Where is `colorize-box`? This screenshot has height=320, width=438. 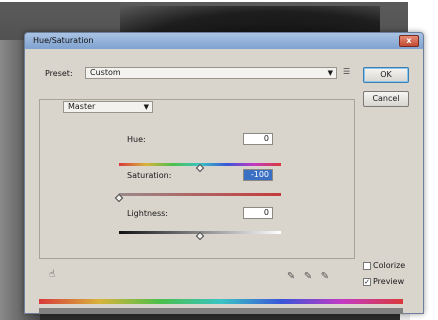
colorize-box is located at coordinates (367, 265).